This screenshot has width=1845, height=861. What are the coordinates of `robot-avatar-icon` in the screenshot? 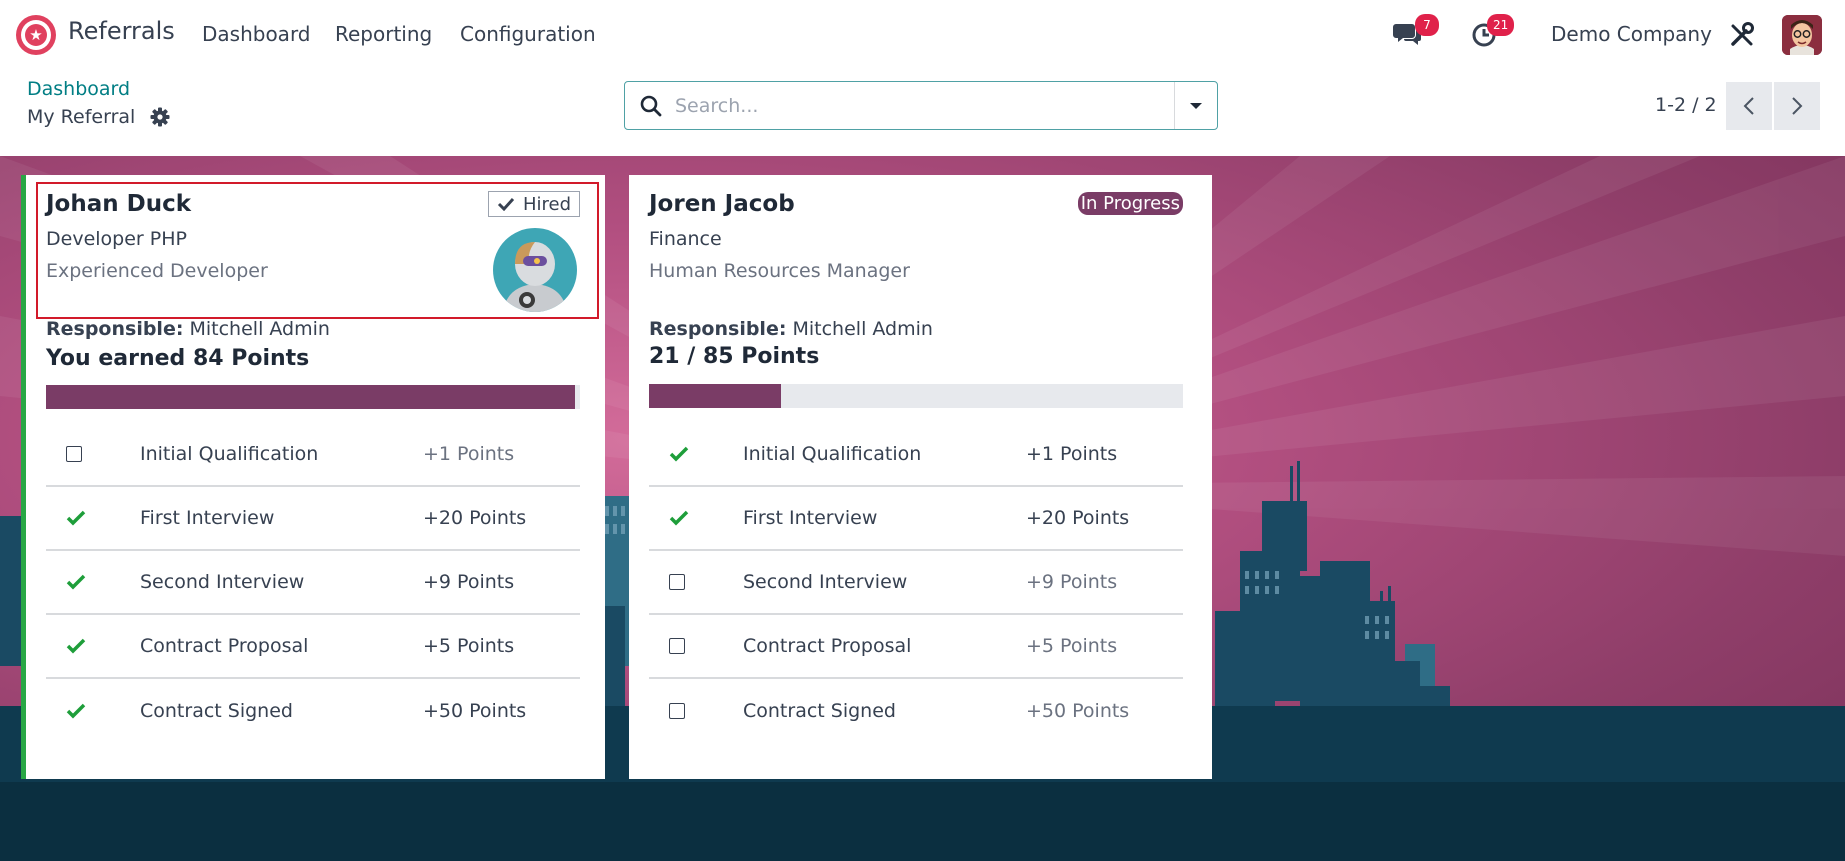 It's located at (535, 270).